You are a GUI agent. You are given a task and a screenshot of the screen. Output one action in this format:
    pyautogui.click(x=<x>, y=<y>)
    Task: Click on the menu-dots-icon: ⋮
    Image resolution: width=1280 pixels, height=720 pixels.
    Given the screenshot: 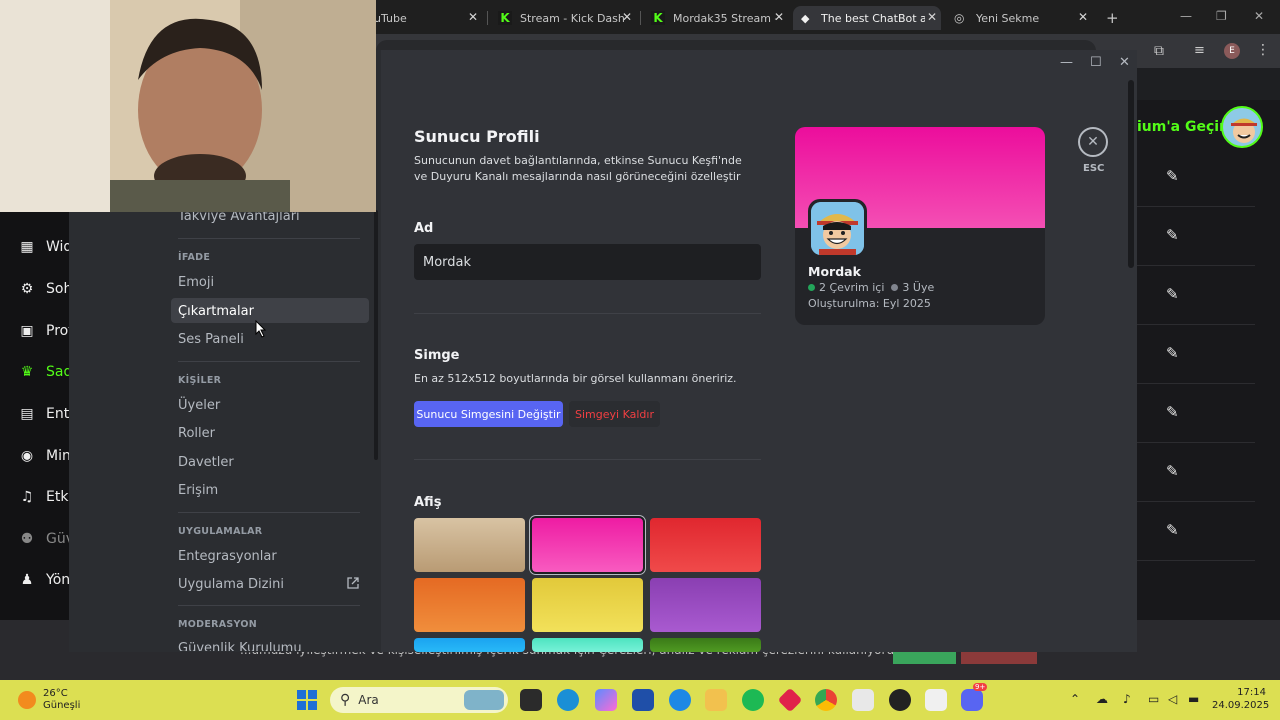 What is the action you would take?
    pyautogui.click(x=1263, y=50)
    